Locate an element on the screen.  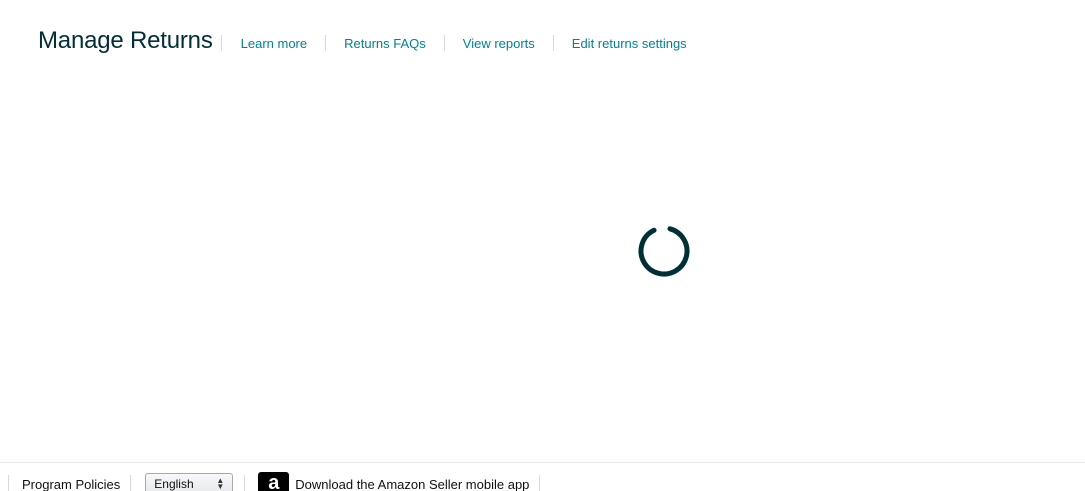
view-reports-link: View reports is located at coordinates (499, 43).